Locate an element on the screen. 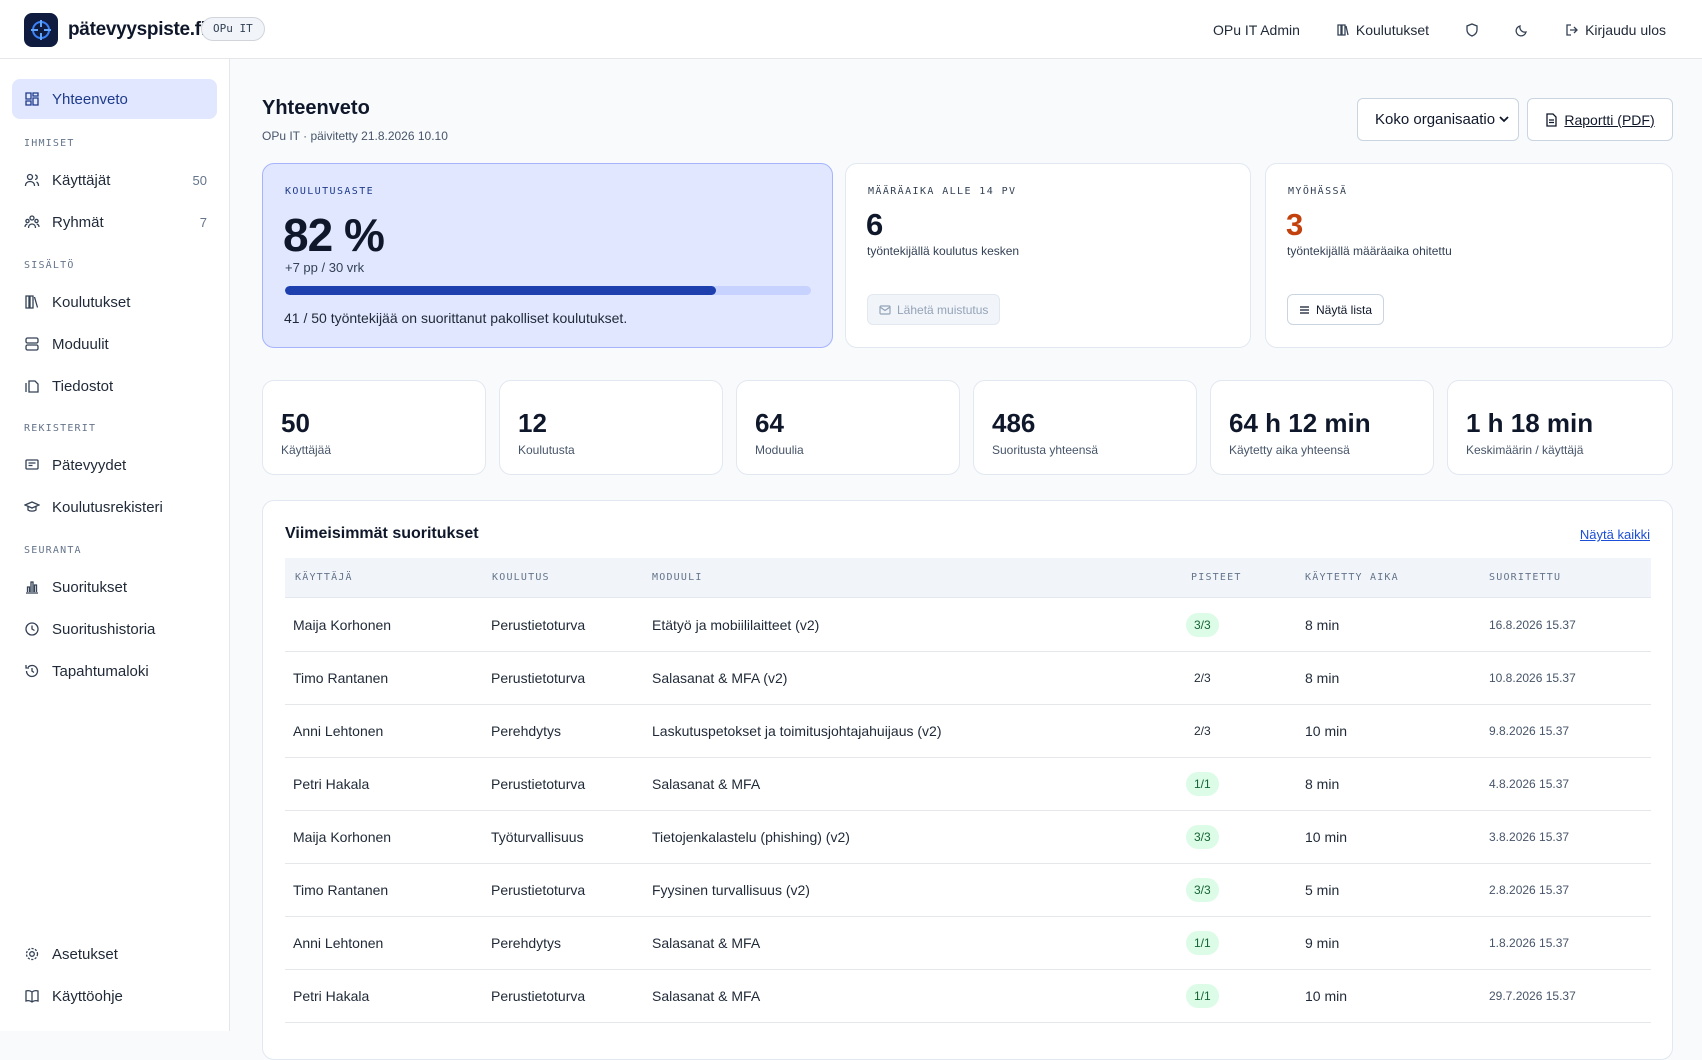 This screenshot has height=1060, width=1702. column-header-time-spent: KÄYTETTY AIKA is located at coordinates (1352, 577).